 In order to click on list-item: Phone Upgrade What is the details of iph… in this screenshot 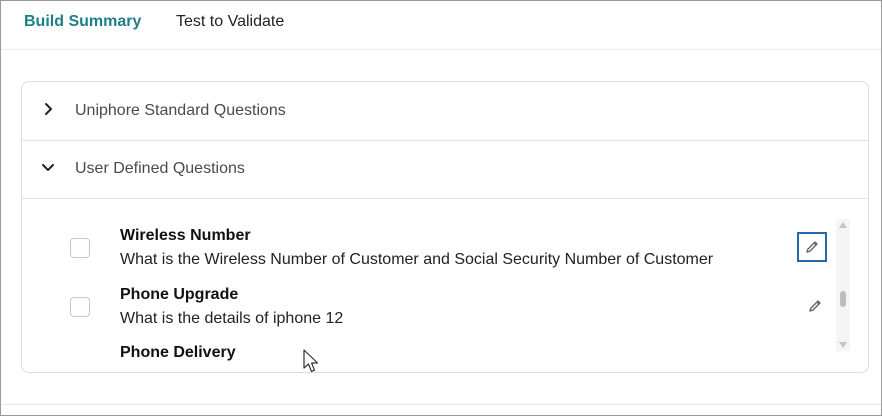, I will do `click(422, 293)`.